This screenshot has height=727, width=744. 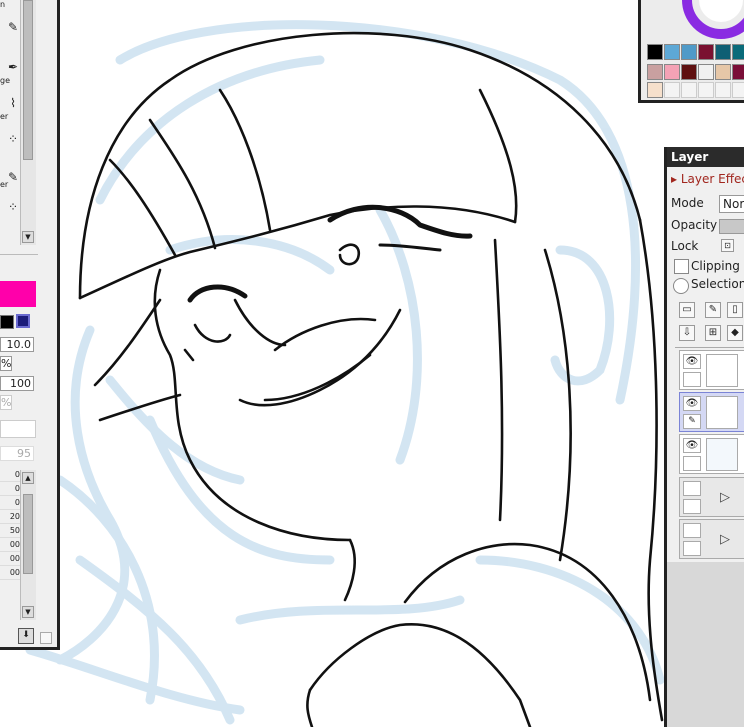 What do you see at coordinates (712, 179) in the screenshot?
I see `layer-effect-label: Layer Effec` at bounding box center [712, 179].